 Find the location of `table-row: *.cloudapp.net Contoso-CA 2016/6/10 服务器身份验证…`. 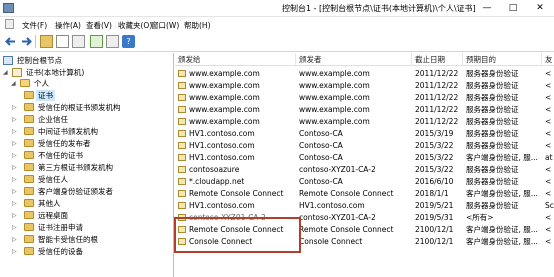

table-row: *.cloudapp.net Contoso-CA 2016/6/10 服务器身份验证… is located at coordinates (364, 182).